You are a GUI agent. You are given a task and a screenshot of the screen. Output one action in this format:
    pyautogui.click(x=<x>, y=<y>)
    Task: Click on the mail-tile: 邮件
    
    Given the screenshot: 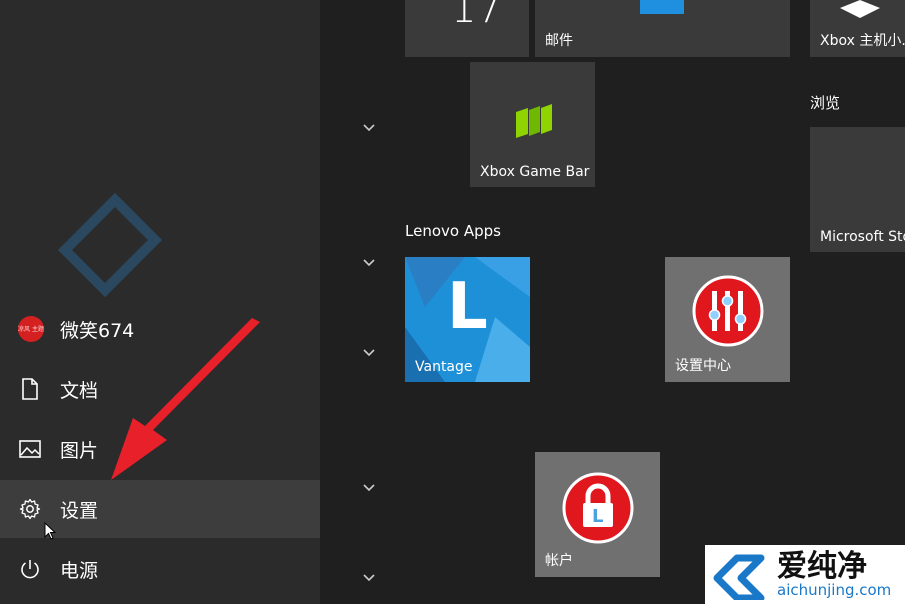 What is the action you would take?
    pyautogui.click(x=662, y=28)
    